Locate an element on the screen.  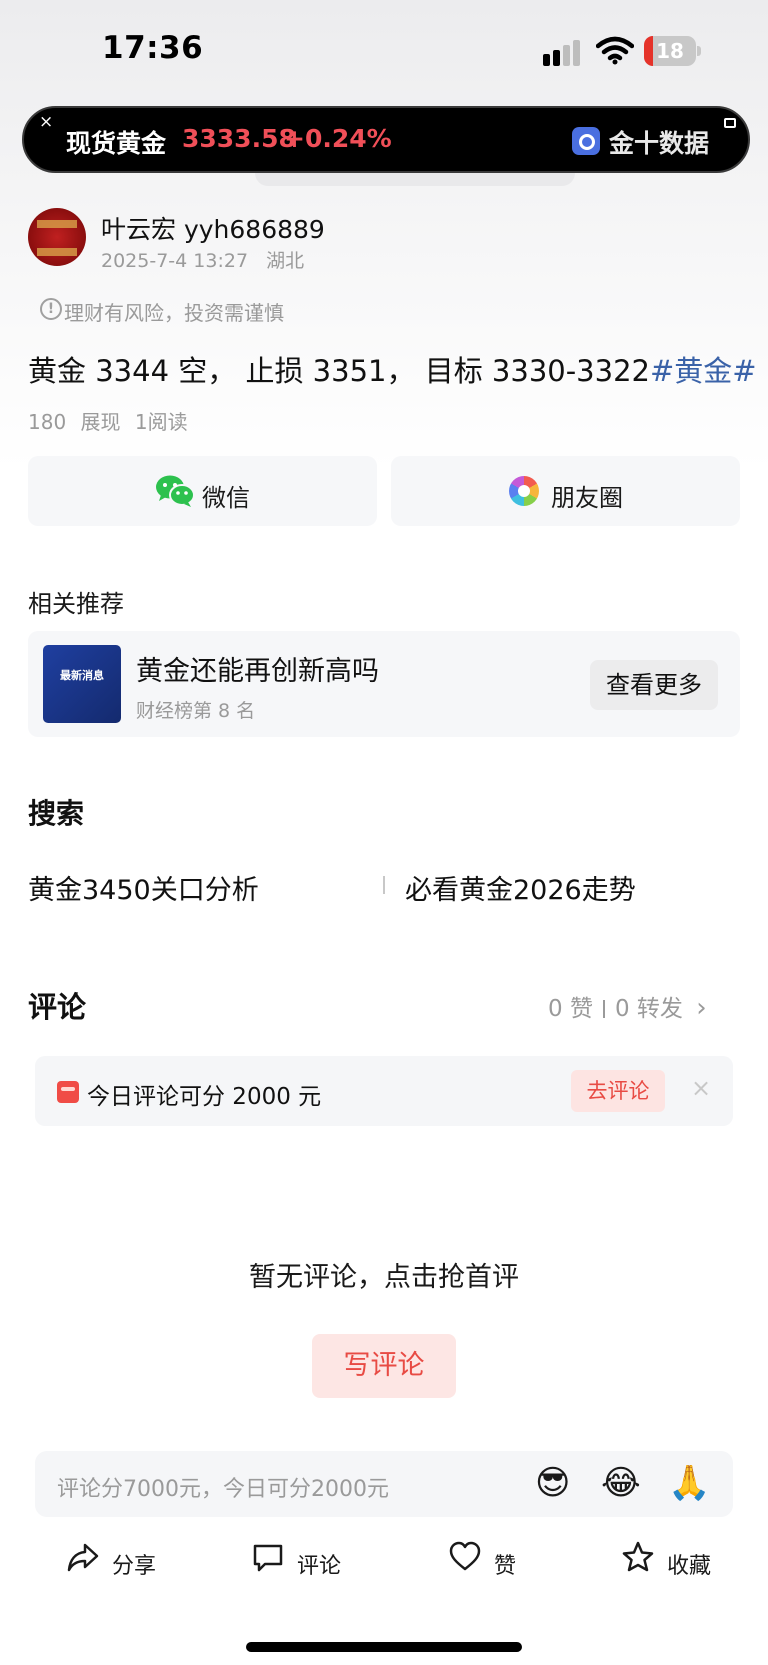
write-comment-button: 写评论 is located at coordinates (384, 1366).